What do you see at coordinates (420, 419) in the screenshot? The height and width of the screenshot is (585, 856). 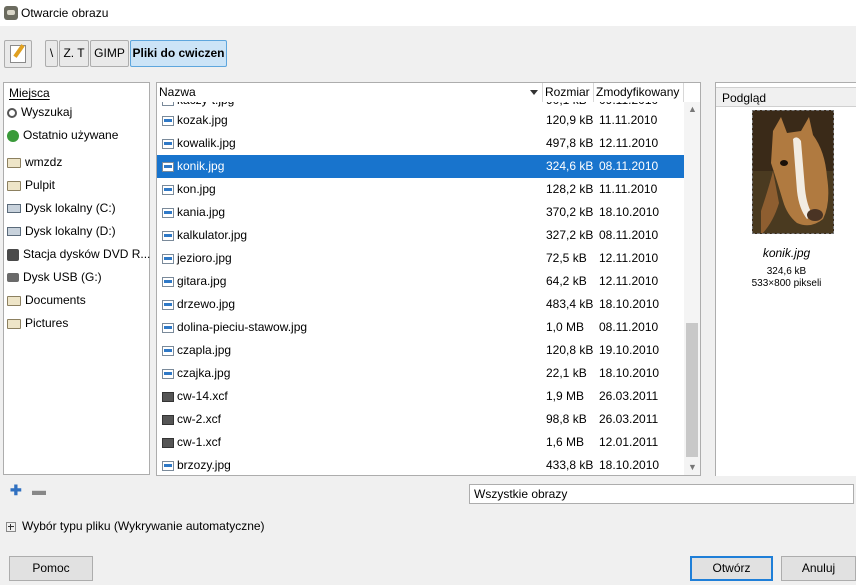 I see `table-row: cw-2.xcf 98,8 kB 26.03.2011` at bounding box center [420, 419].